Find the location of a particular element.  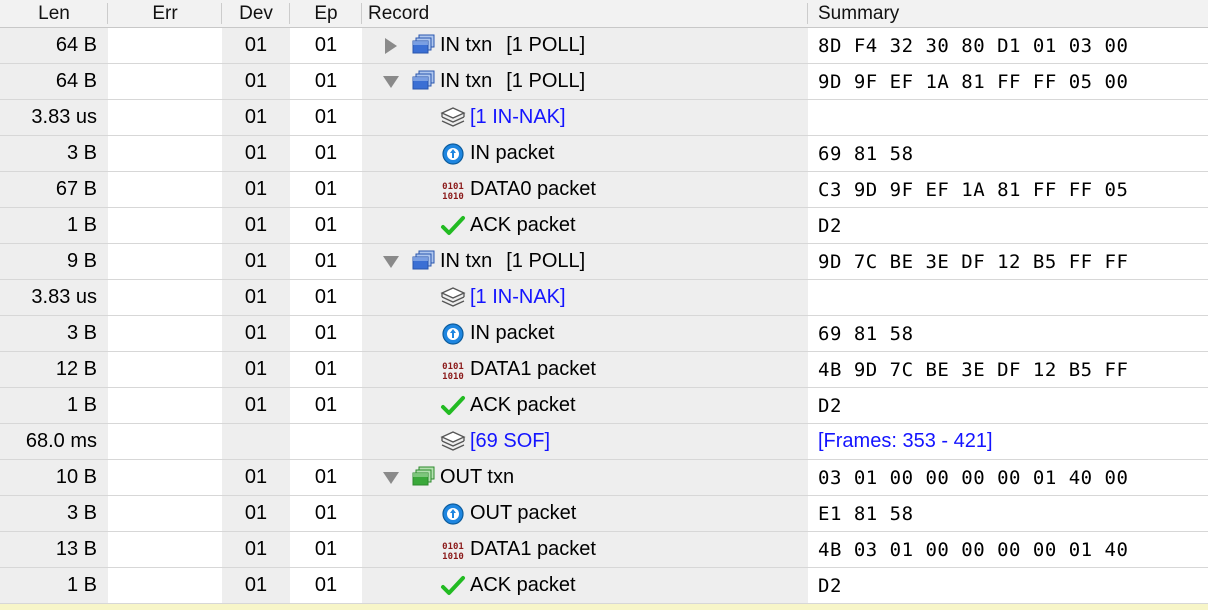

cell-record: 0101 1010 DATA0 packet is located at coordinates (585, 189).